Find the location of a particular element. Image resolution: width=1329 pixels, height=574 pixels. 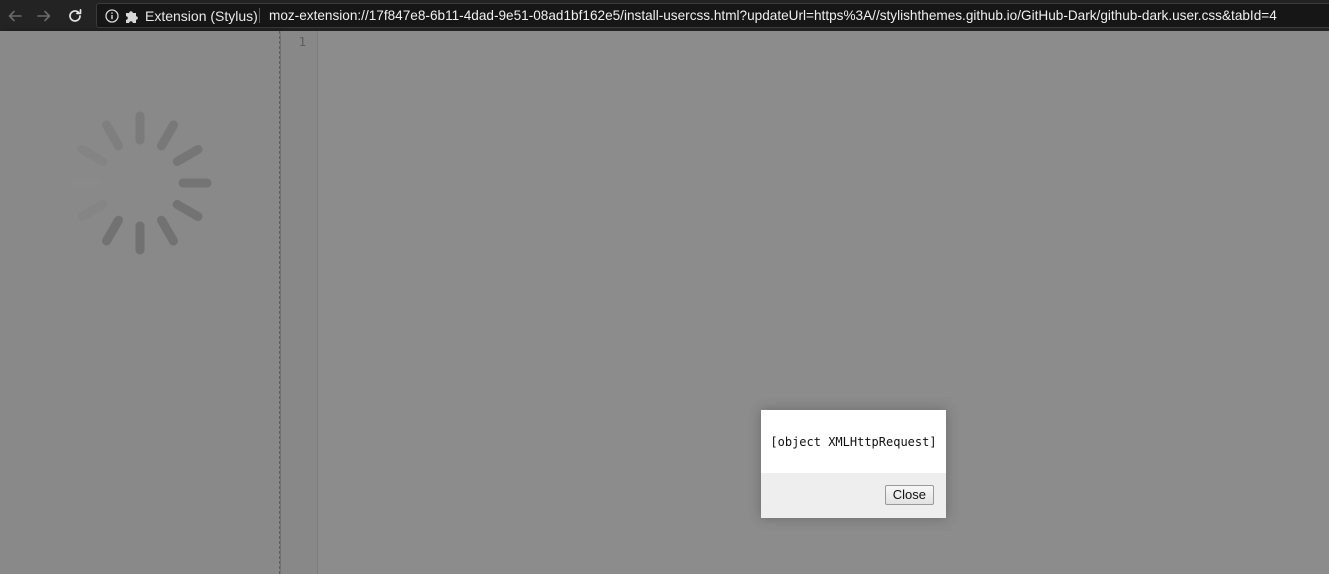

loading-spinner-icon is located at coordinates (140, 183).